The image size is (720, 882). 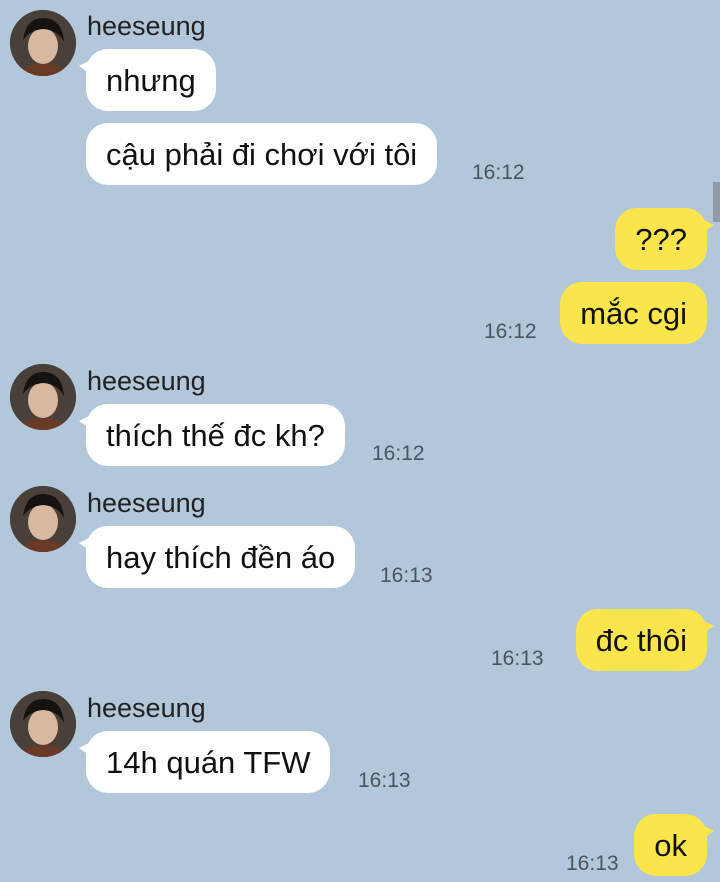 What do you see at coordinates (204, 762) in the screenshot?
I see `message-bubble: 14h quán TFW` at bounding box center [204, 762].